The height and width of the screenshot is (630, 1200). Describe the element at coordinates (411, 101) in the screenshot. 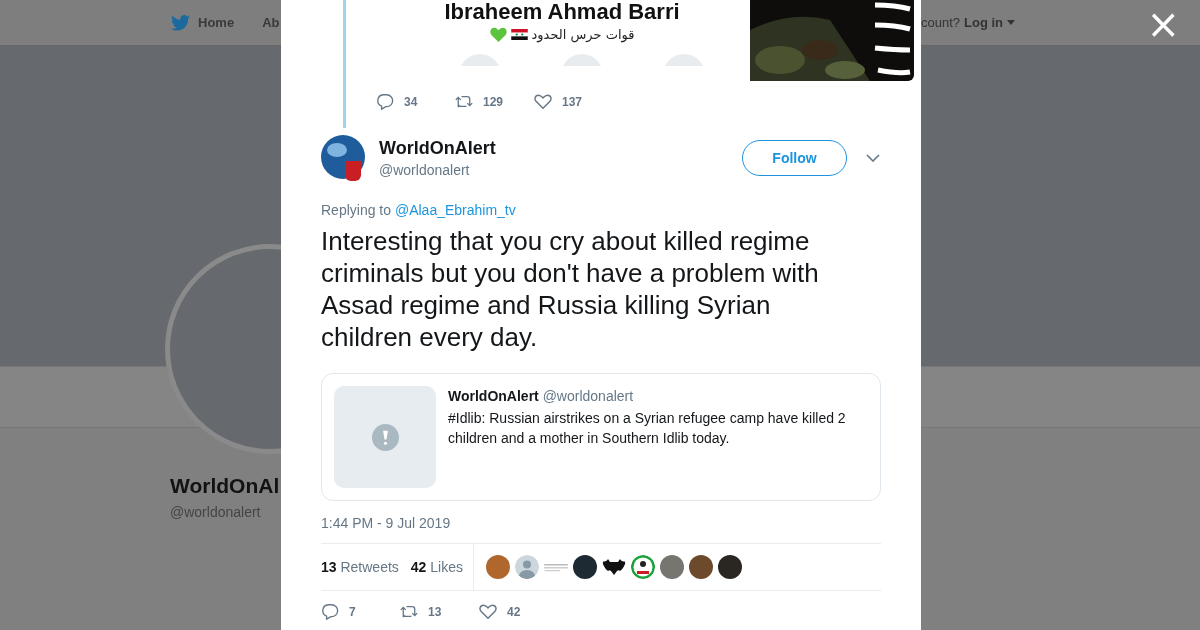

I see `action-count: 34` at that location.